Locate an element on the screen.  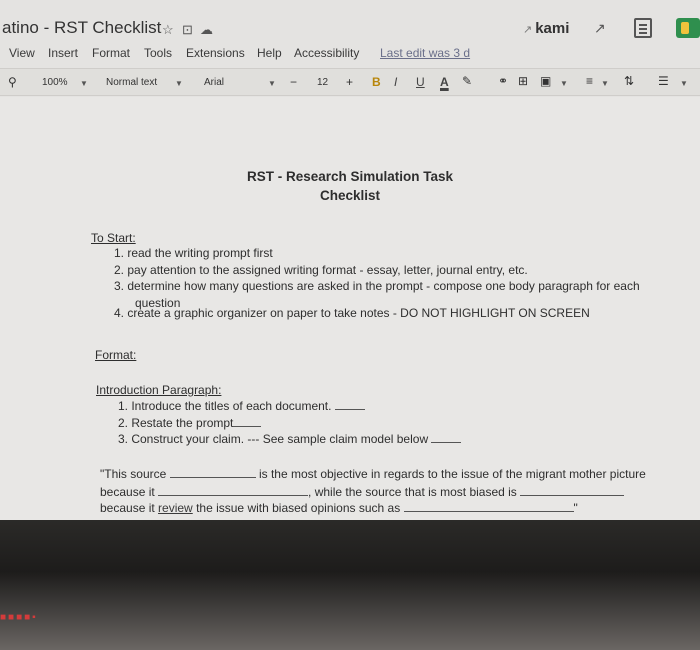
menu-view: View is located at coordinates (22, 53).